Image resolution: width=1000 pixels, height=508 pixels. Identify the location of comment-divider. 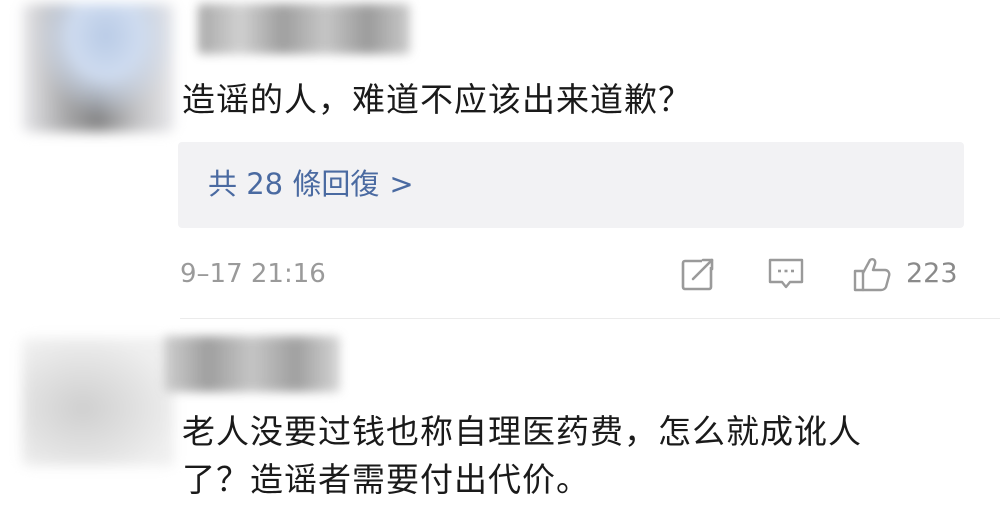
(590, 318).